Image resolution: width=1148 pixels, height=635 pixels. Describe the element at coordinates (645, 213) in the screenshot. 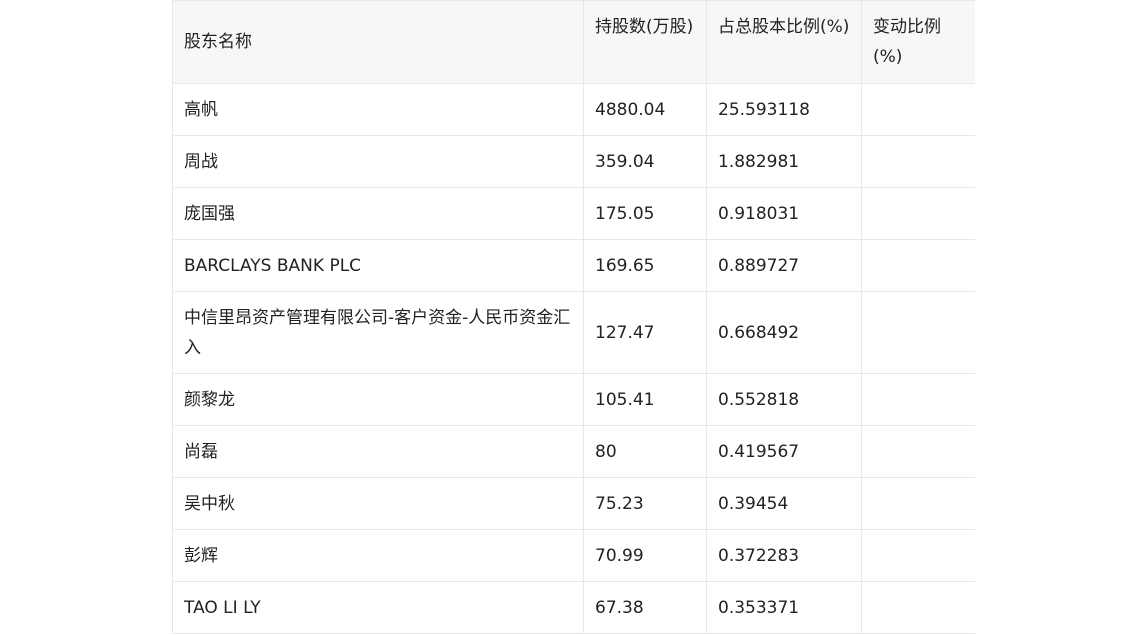

I see `cell-shares: 175.05` at that location.